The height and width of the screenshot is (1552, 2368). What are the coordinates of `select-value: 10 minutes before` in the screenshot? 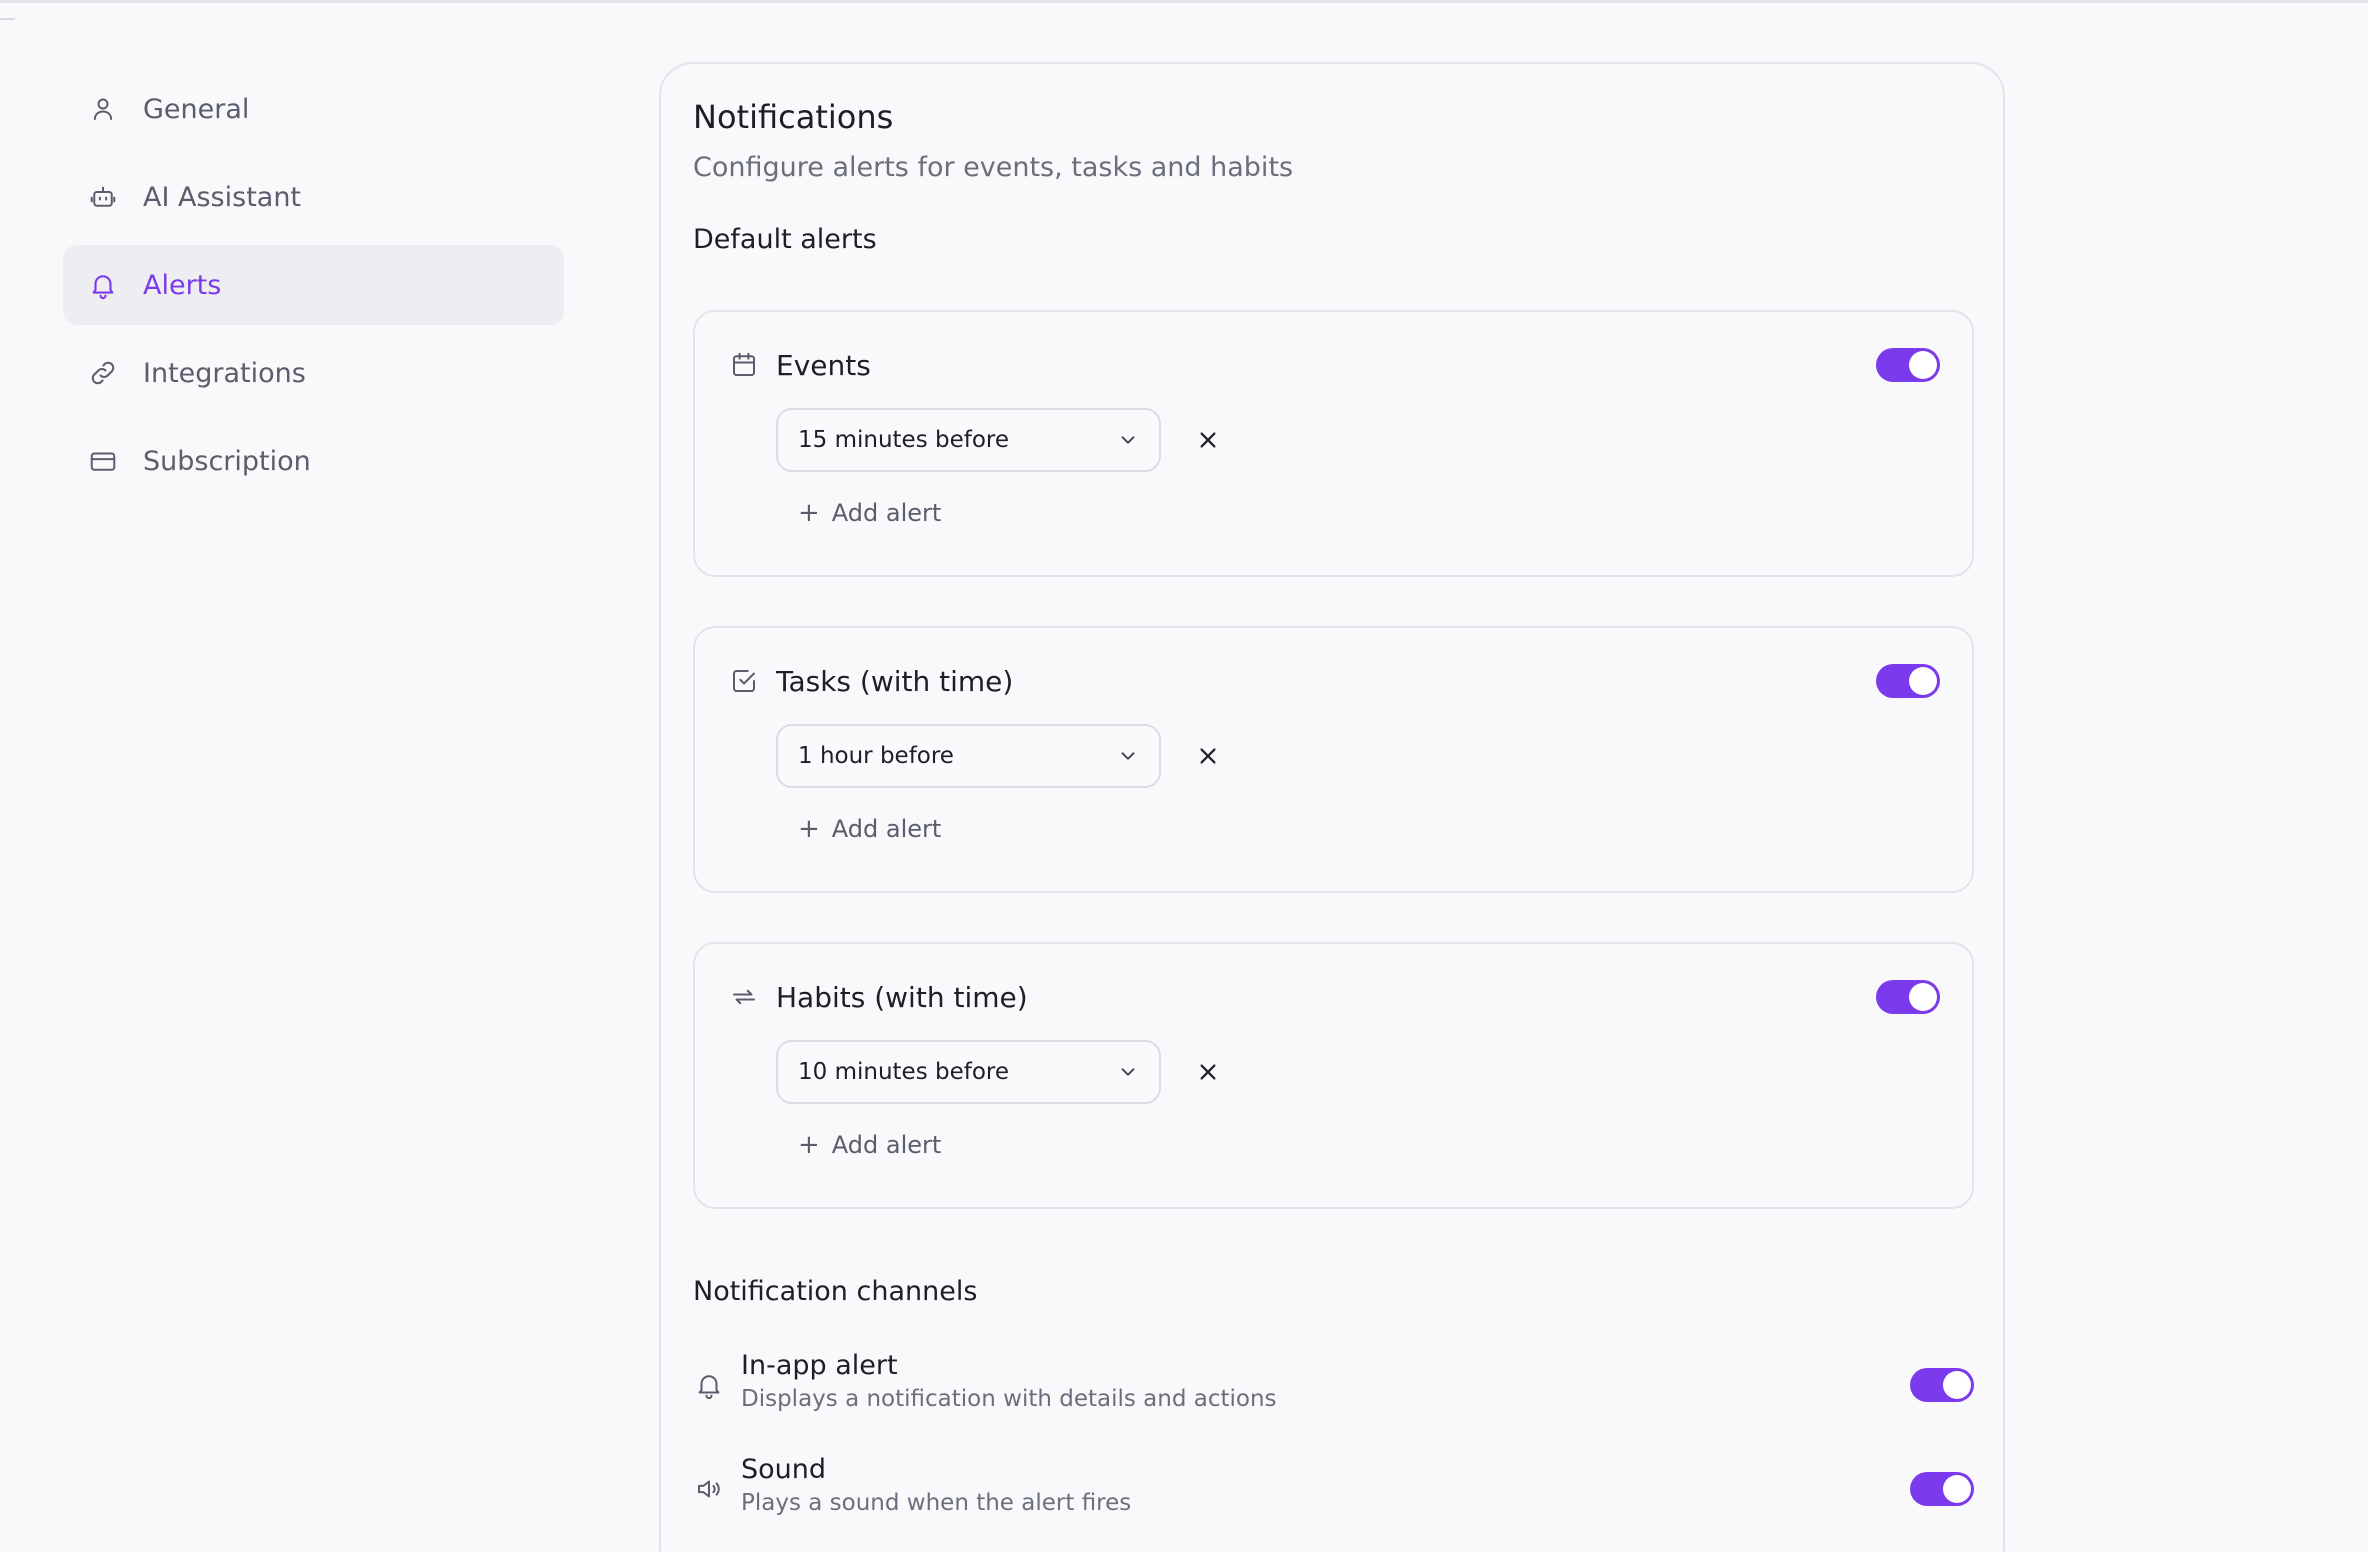 It's located at (904, 1072).